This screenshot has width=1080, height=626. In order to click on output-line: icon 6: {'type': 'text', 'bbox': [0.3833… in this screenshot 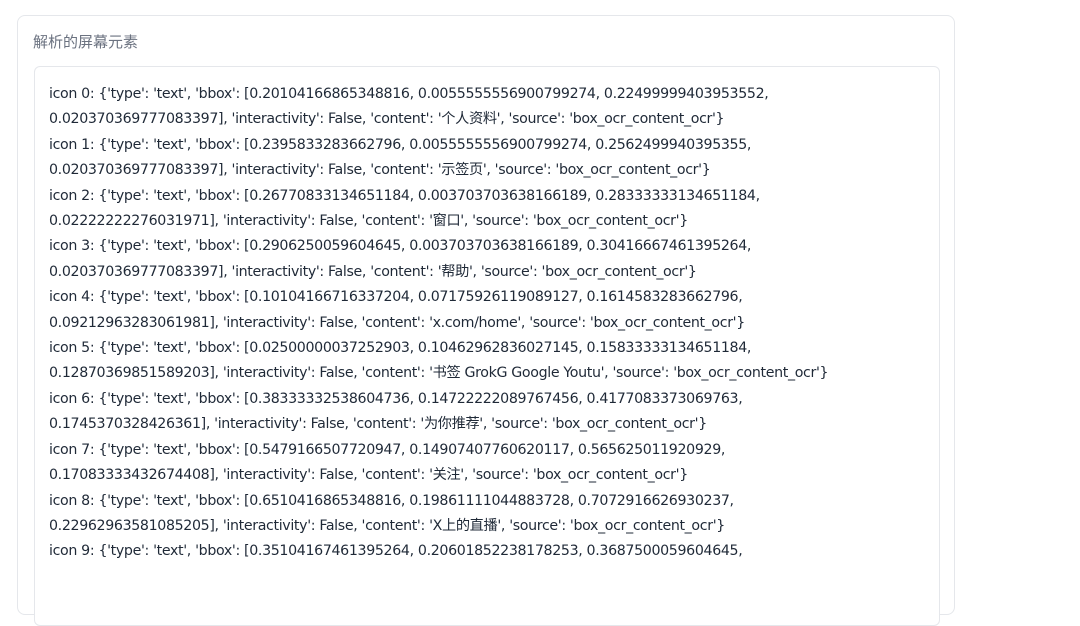, I will do `click(396, 398)`.